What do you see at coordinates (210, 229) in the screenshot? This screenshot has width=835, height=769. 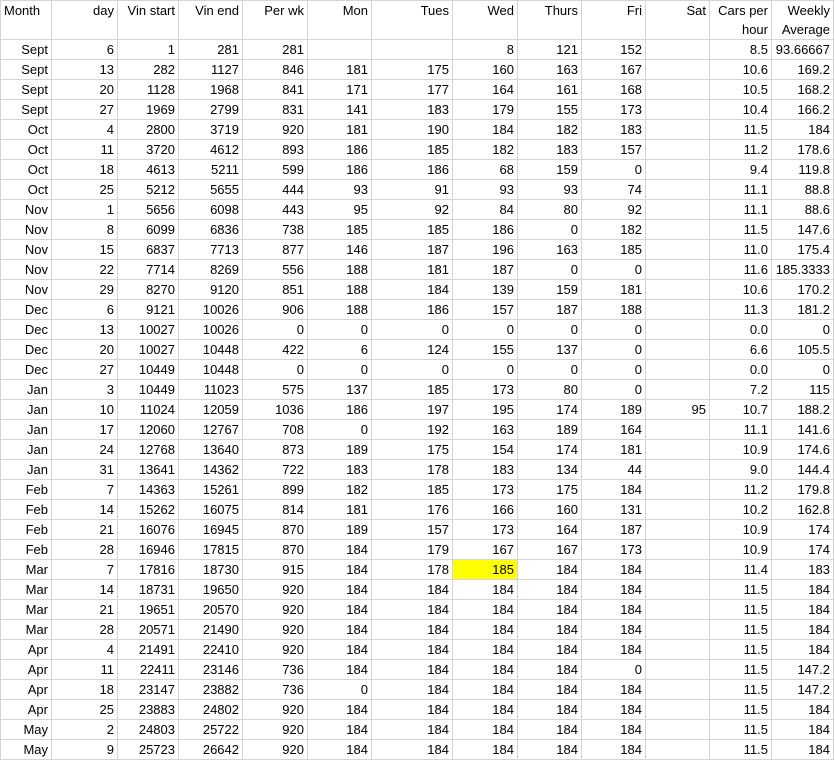 I see `cell: 6836` at bounding box center [210, 229].